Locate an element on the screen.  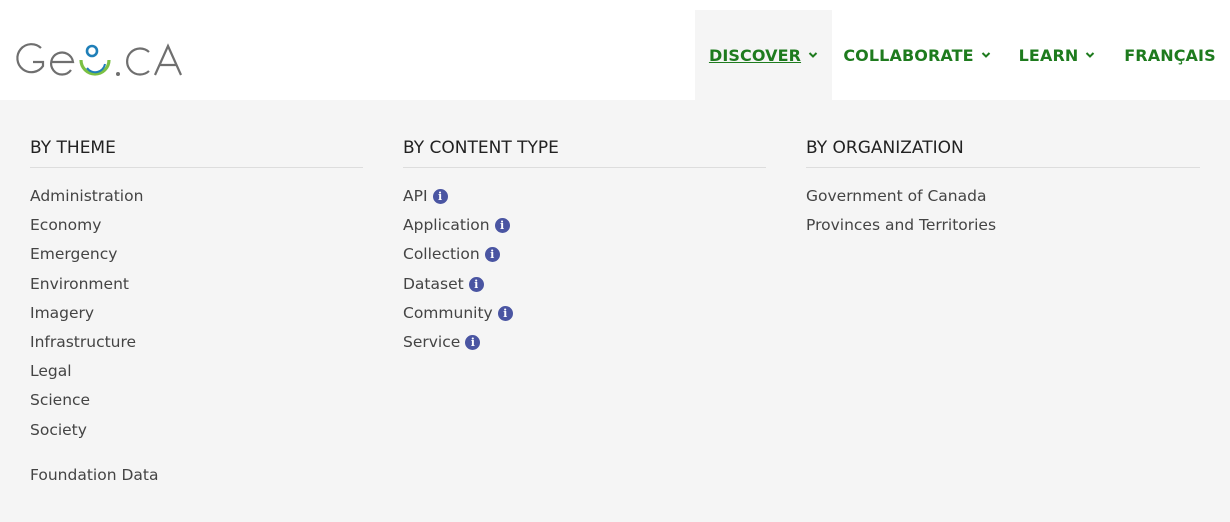
theme-item-society: Society is located at coordinates (196, 430).